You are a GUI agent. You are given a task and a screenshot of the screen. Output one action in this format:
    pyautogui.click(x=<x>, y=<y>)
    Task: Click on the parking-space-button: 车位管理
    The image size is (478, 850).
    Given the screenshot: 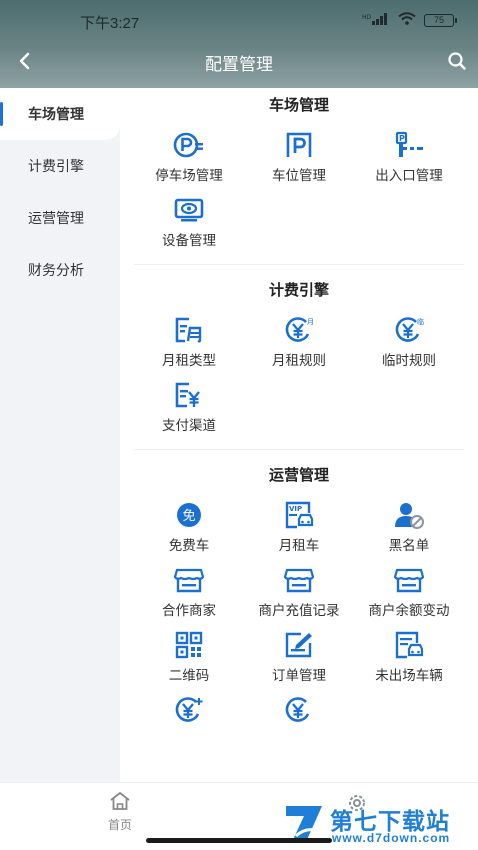 What is the action you would take?
    pyautogui.click(x=299, y=156)
    